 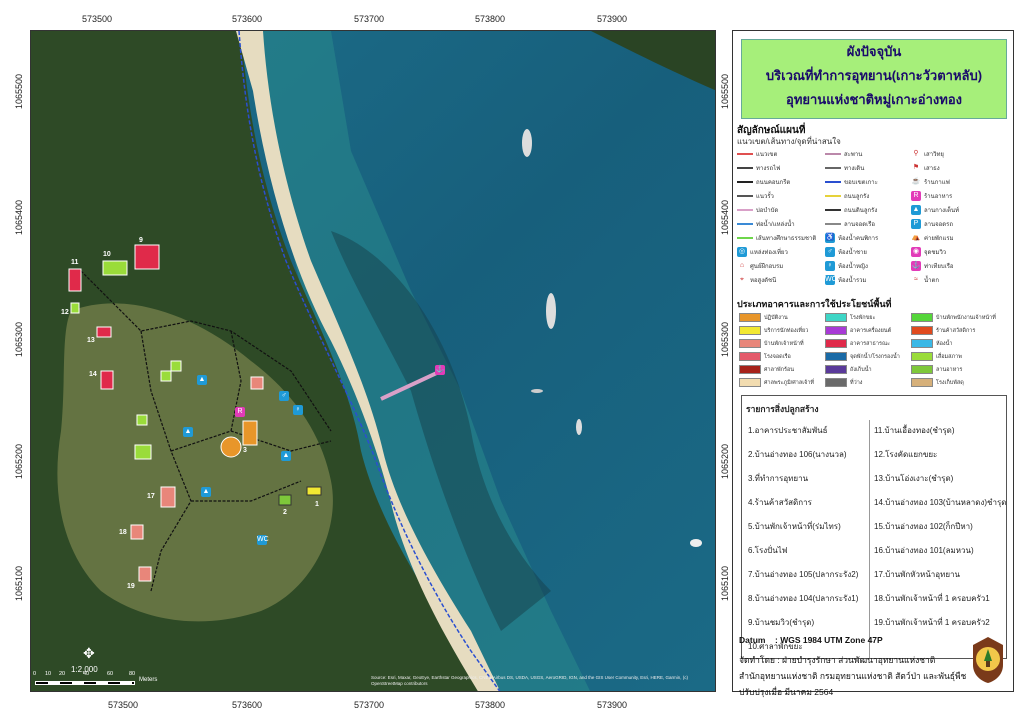 What do you see at coordinates (742, 252) in the screenshot?
I see `legend-symbol-icon: ◎` at bounding box center [742, 252].